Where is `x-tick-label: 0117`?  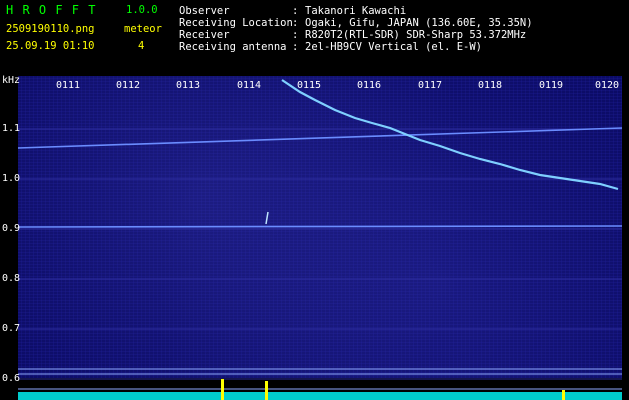
x-tick-label: 0117 is located at coordinates (430, 85).